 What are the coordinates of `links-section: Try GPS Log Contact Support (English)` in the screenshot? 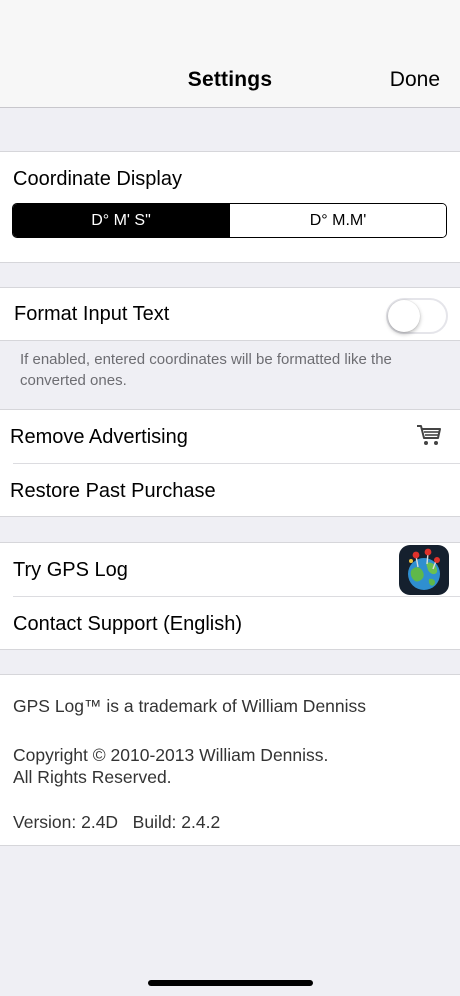 It's located at (230, 596).